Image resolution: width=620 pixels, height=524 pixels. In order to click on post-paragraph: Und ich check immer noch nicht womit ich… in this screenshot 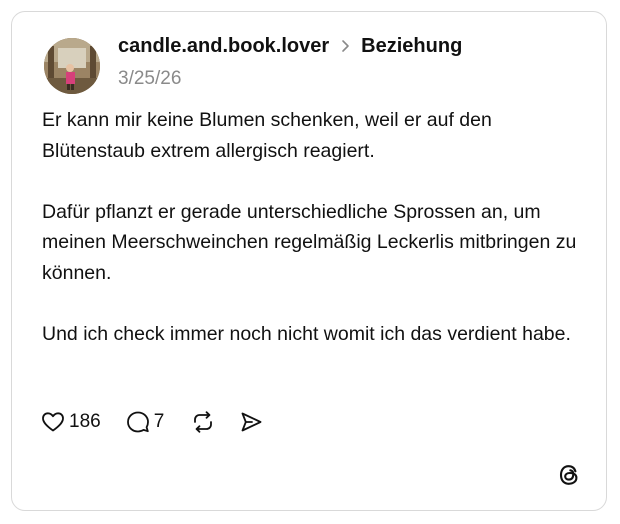, I will do `click(306, 333)`.